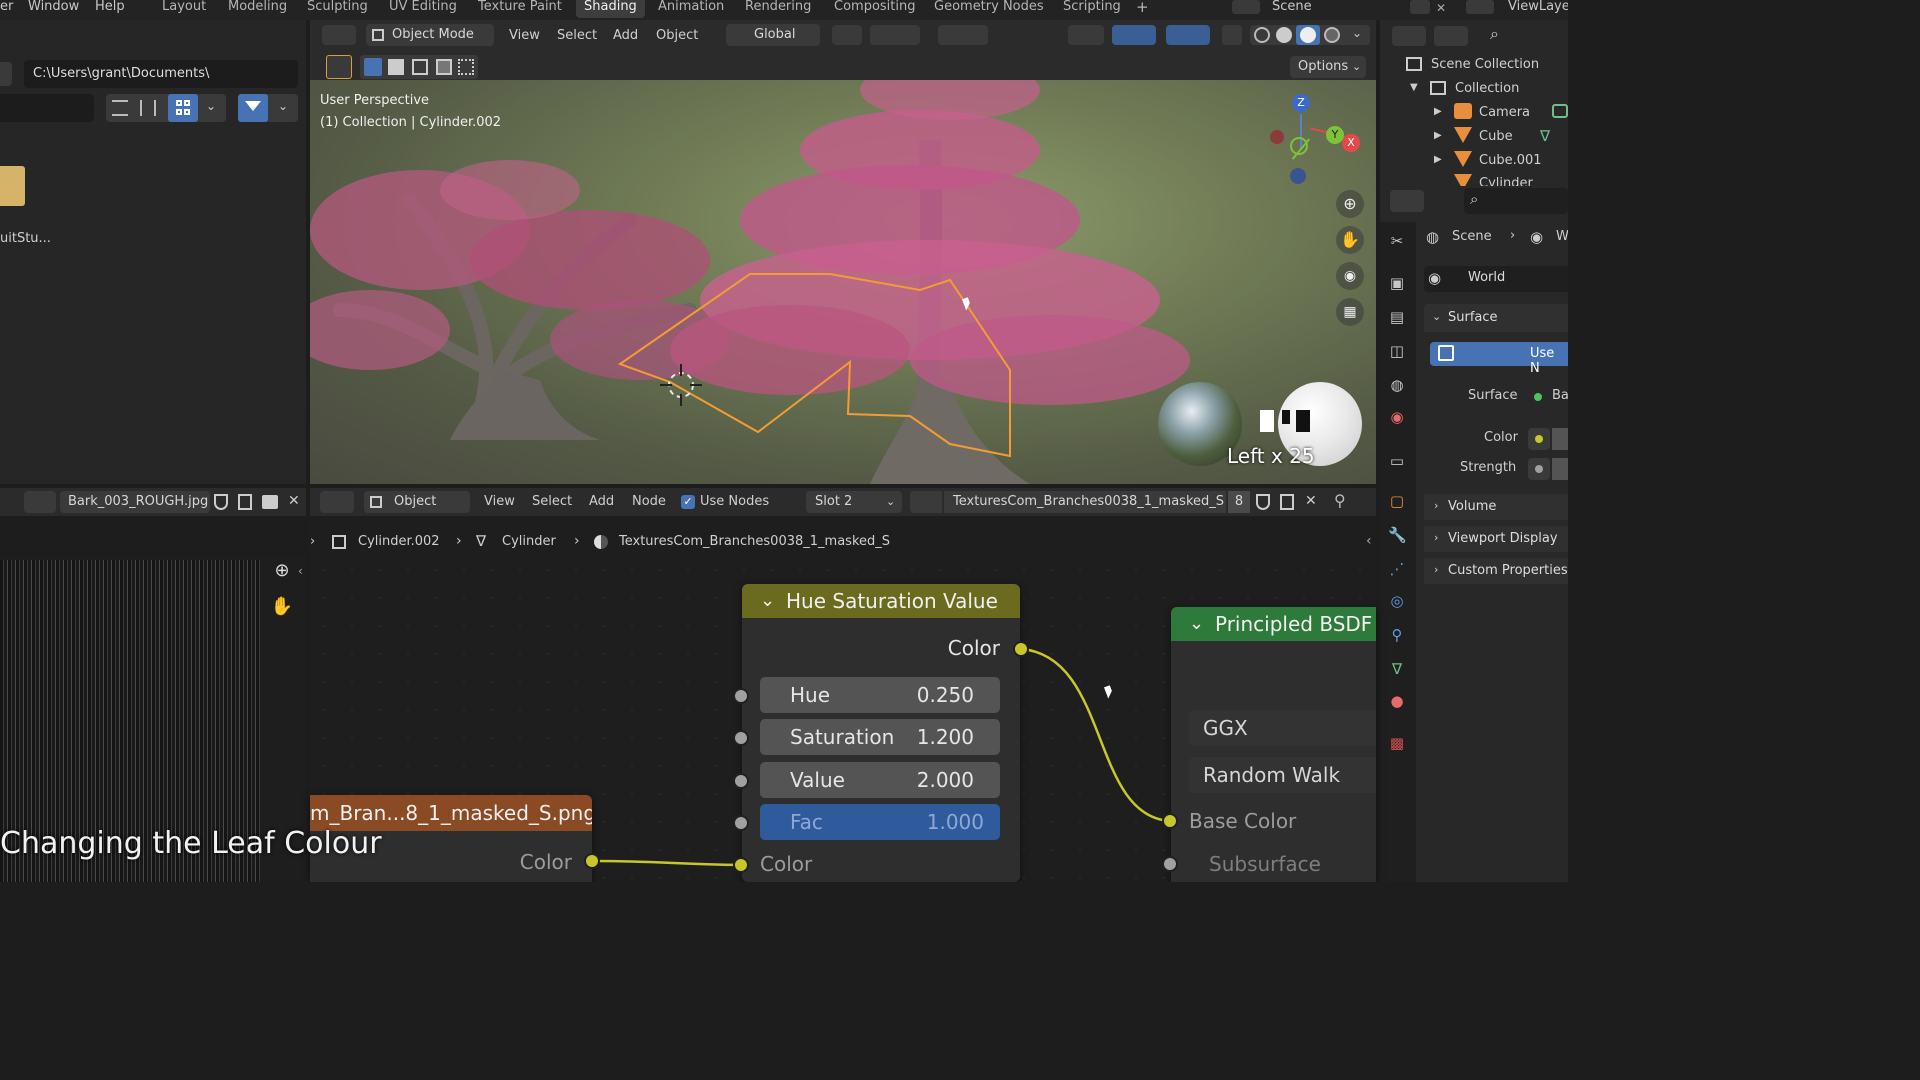  What do you see at coordinates (881, 601) in the screenshot?
I see `hsv-node-header: ⌄ Hue Saturation Value` at bounding box center [881, 601].